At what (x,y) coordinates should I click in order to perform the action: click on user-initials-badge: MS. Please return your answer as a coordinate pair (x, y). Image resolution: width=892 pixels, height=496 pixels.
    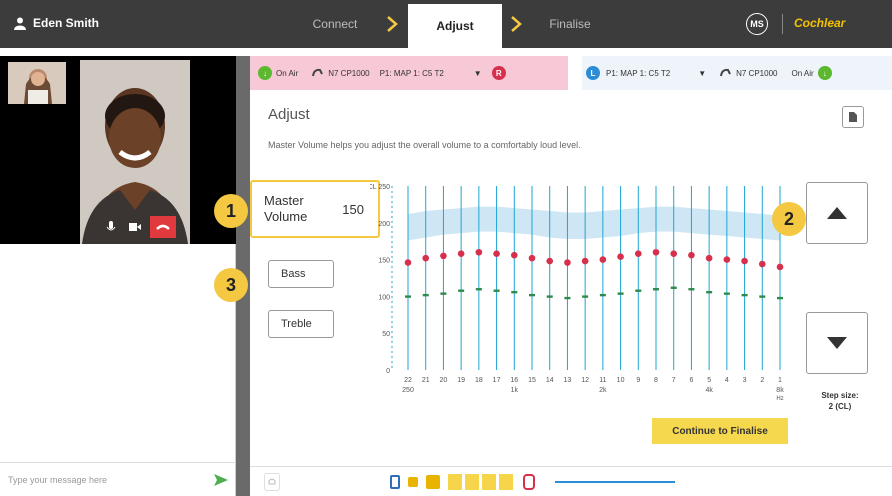
    Looking at the image, I should click on (757, 24).